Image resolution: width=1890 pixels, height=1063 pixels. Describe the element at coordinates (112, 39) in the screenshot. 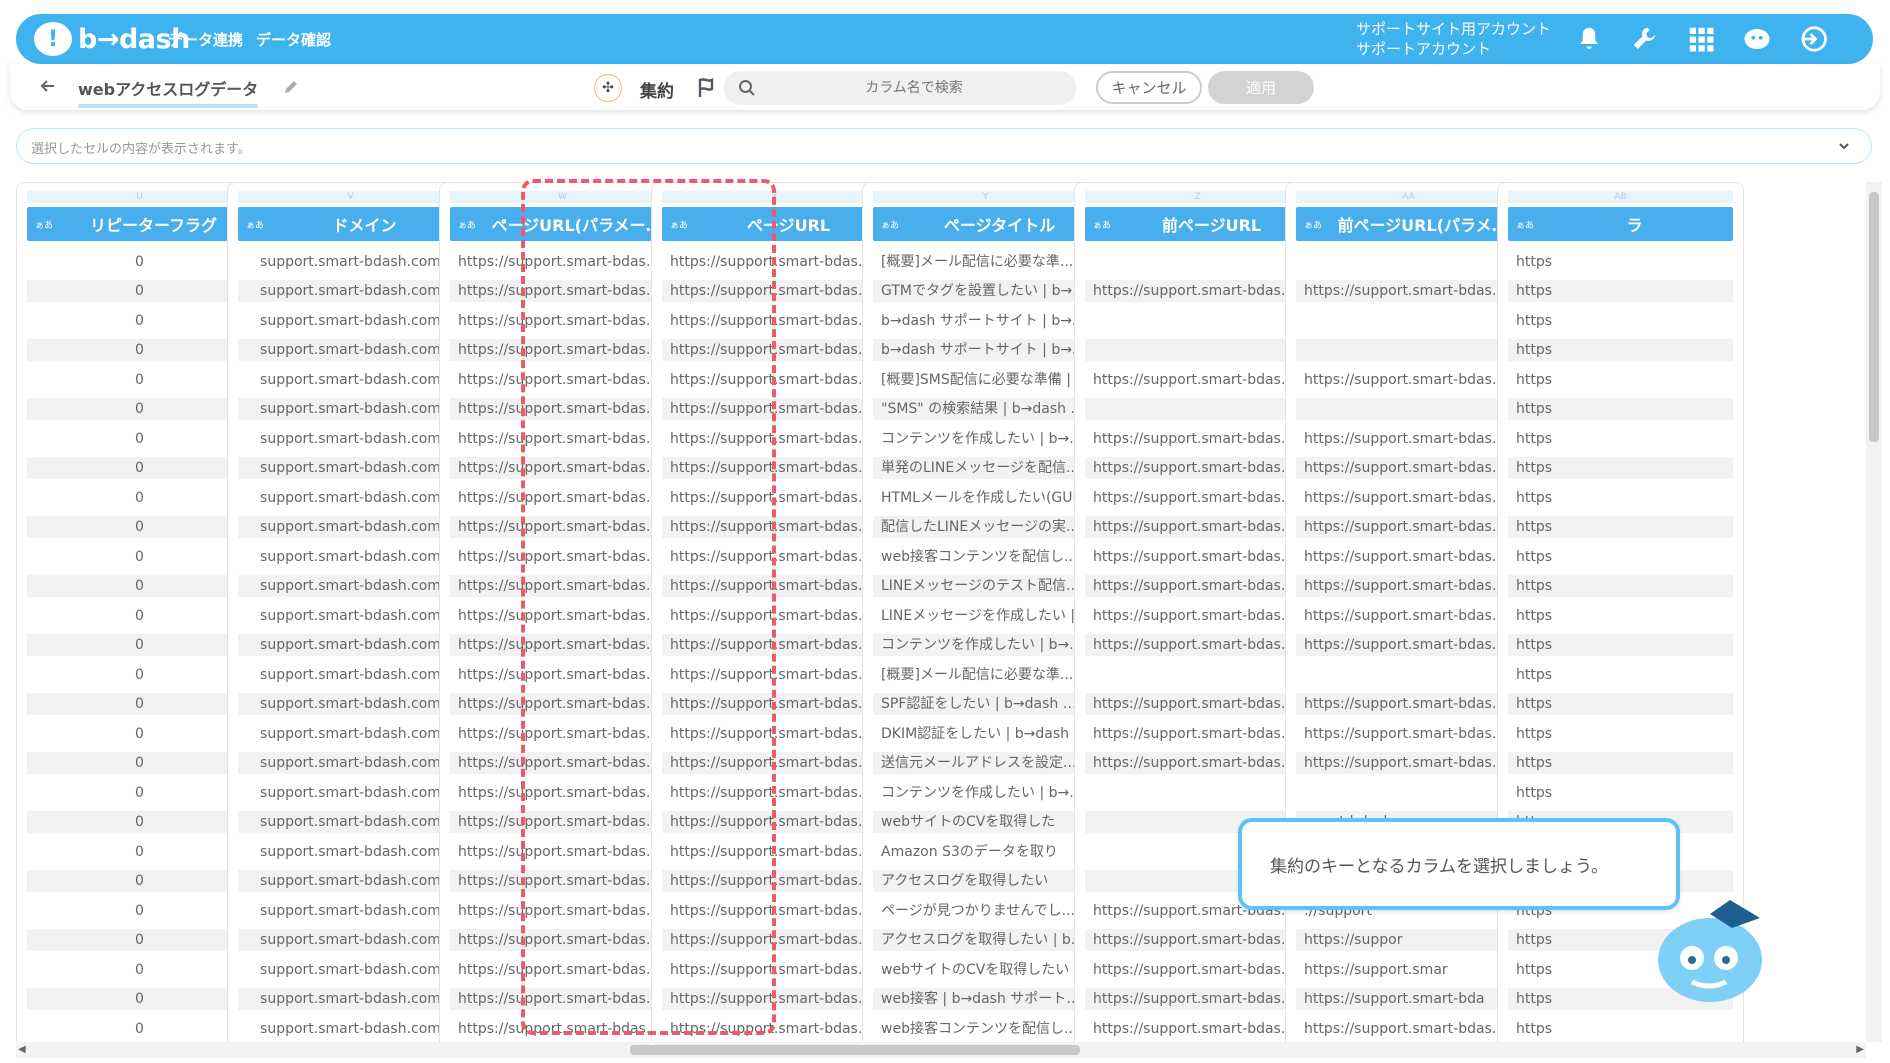

I see `logo: ! b→dash` at that location.